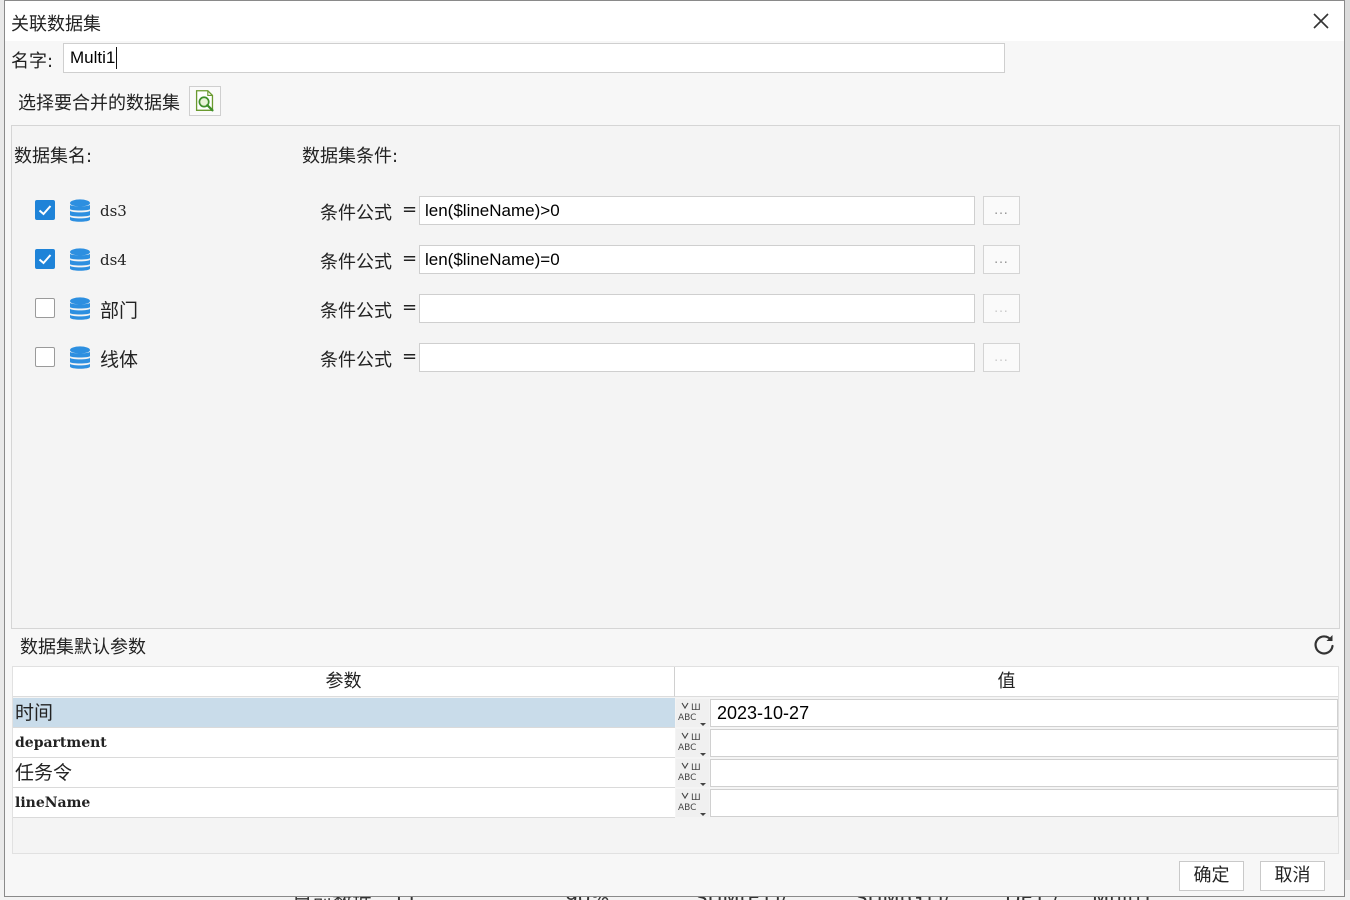  I want to click on text-caret, so click(116, 58).